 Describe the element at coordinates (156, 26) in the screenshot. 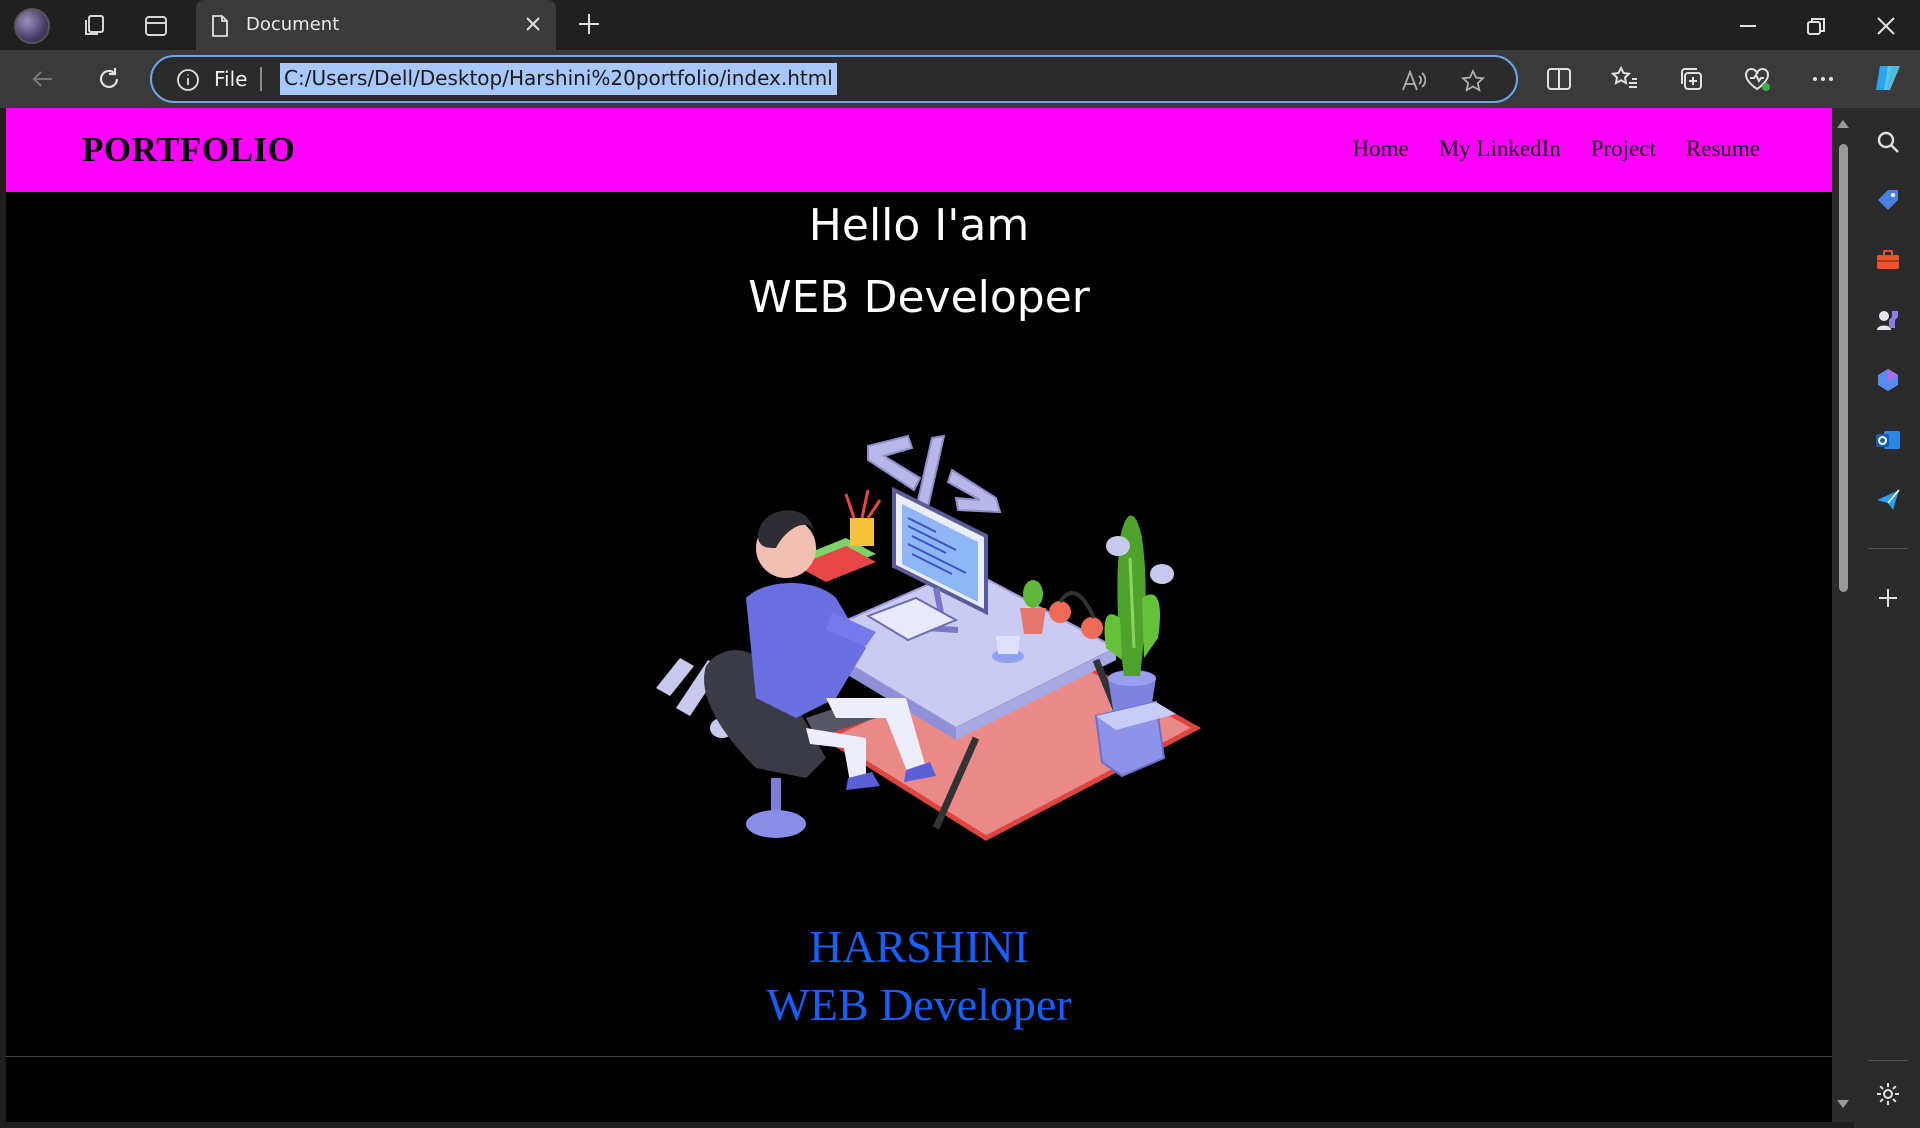

I see `vertical-tabs-icon` at that location.